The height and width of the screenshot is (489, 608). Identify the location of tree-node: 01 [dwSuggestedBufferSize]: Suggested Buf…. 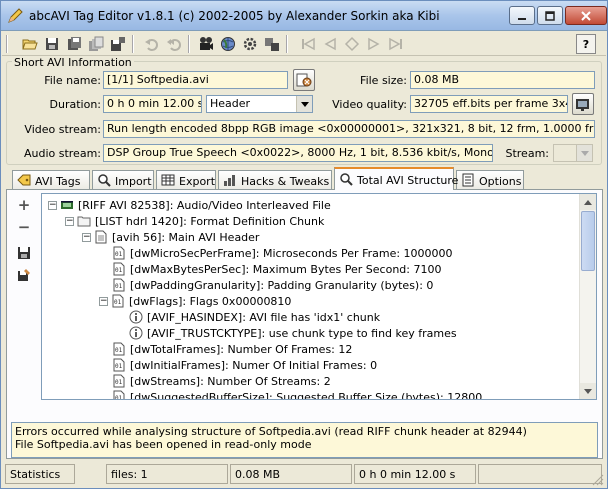
(290, 394).